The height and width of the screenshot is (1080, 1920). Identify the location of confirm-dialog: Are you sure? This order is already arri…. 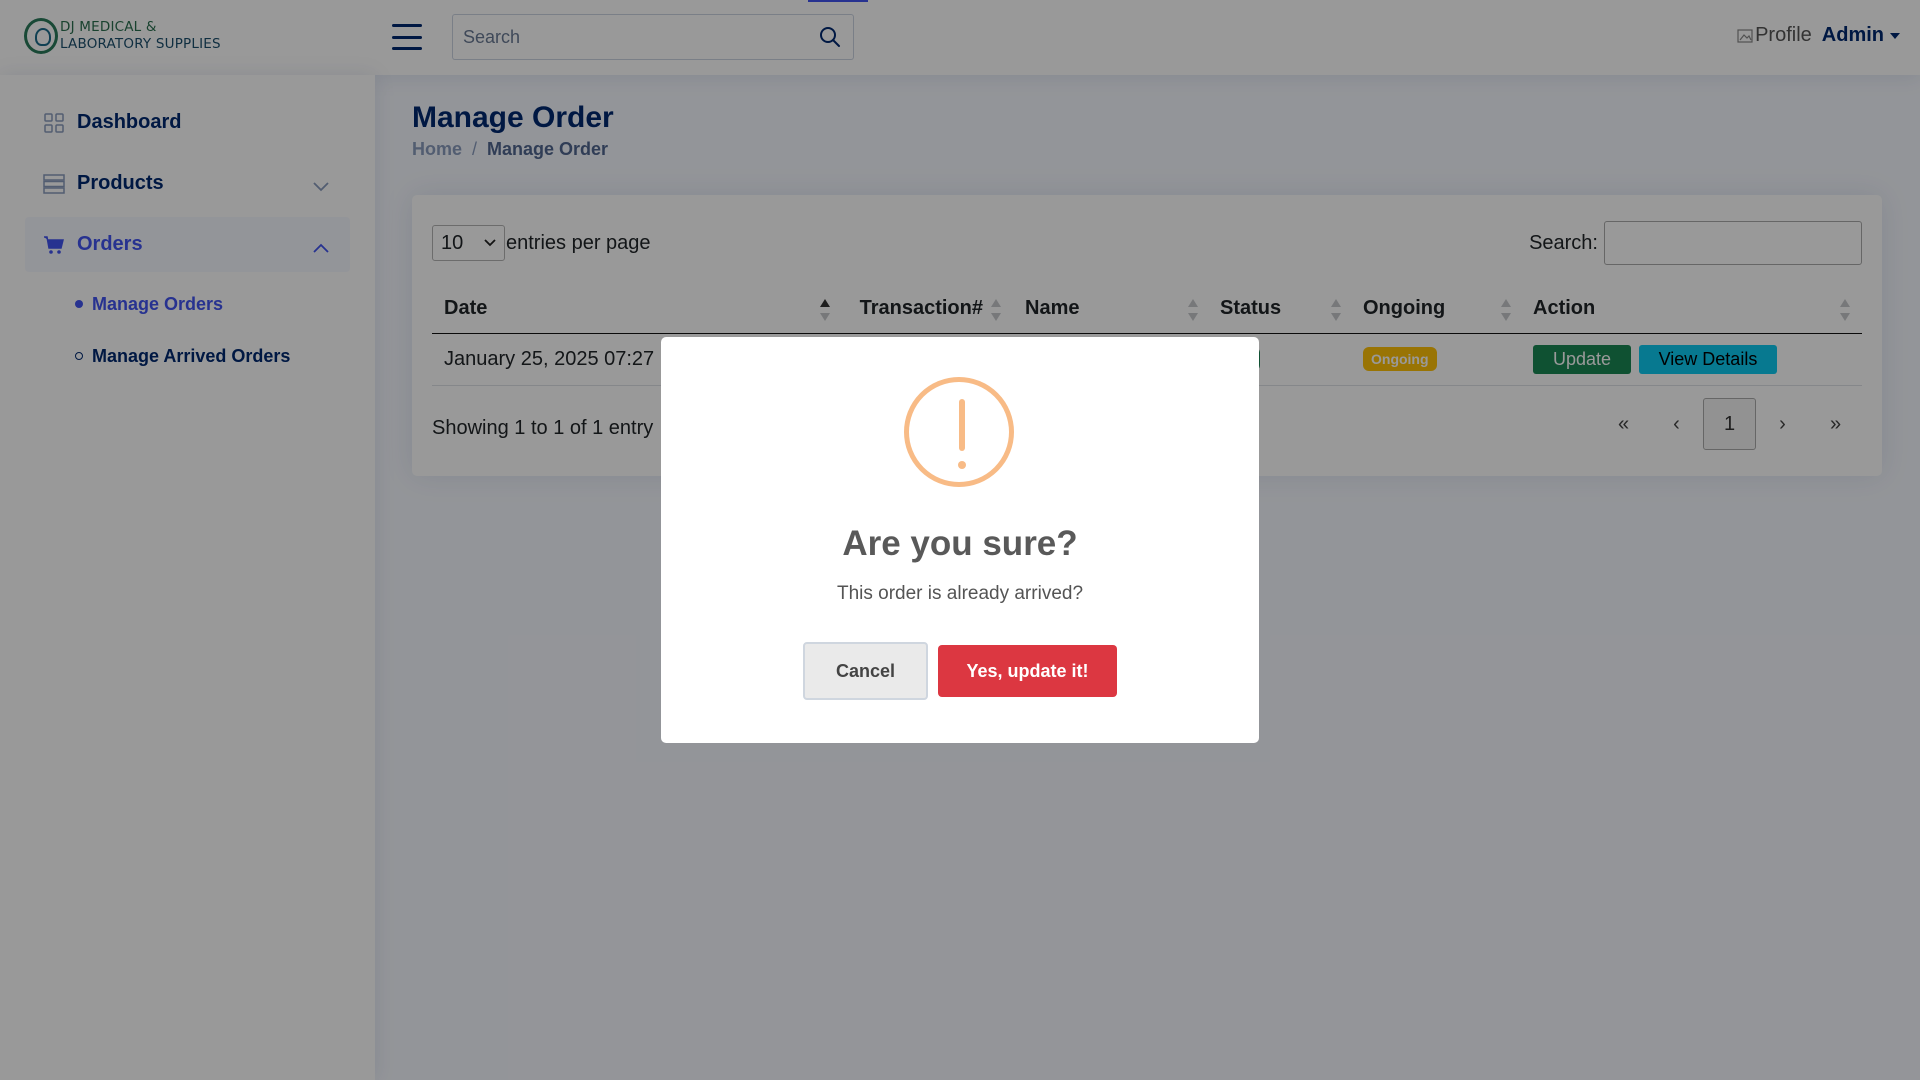
(960, 540).